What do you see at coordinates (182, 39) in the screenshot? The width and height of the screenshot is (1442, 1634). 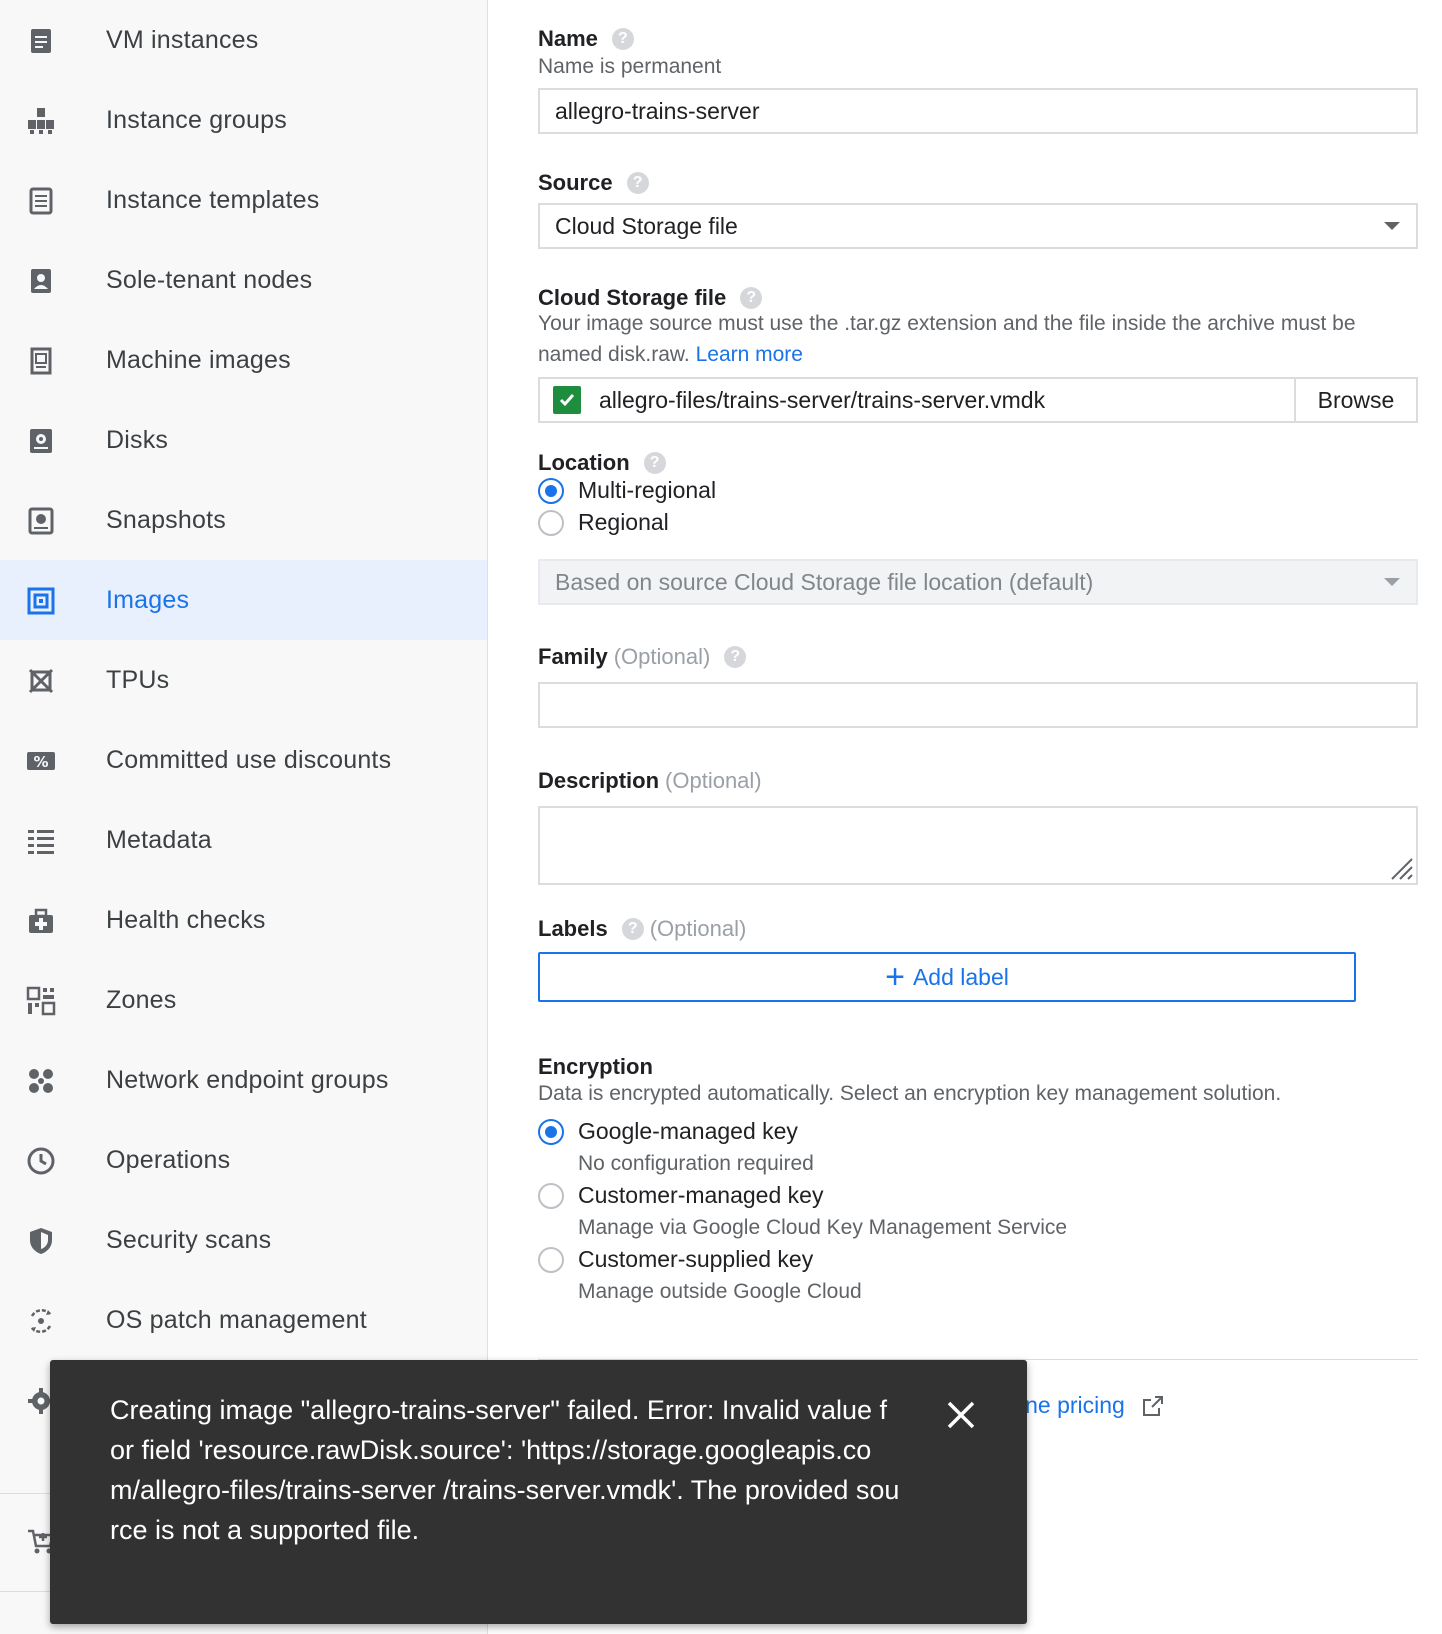 I see `sidebar-item-label: VM instances` at bounding box center [182, 39].